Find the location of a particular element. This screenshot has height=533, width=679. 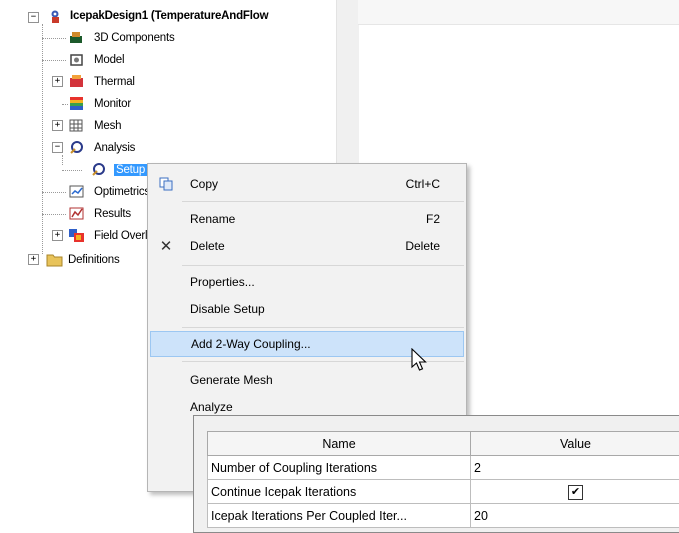

delete-icon: ✕ is located at coordinates (166, 246).